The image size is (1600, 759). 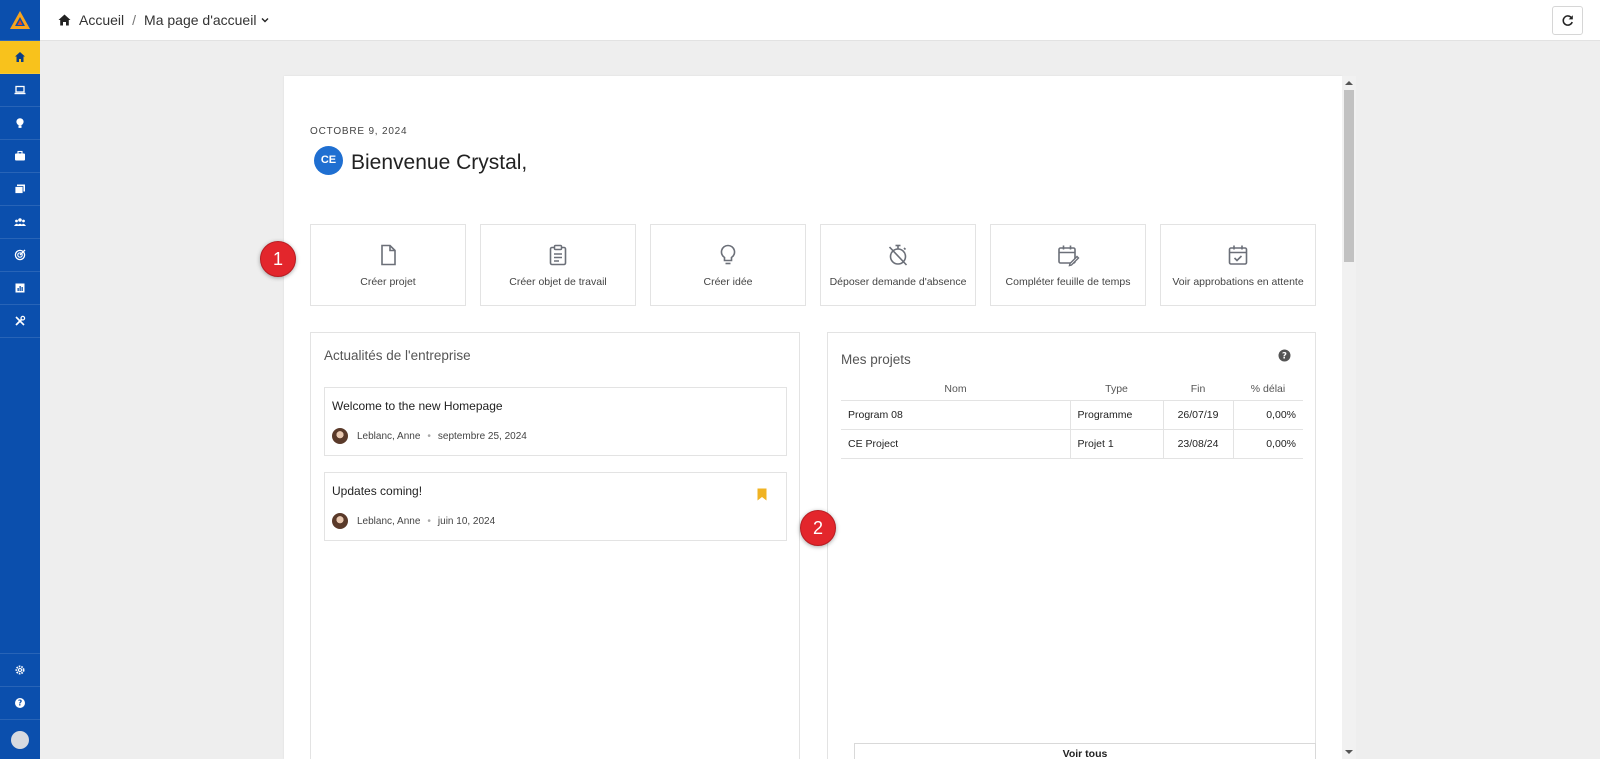 I want to click on sidebar-item-goals, so click(x=20, y=255).